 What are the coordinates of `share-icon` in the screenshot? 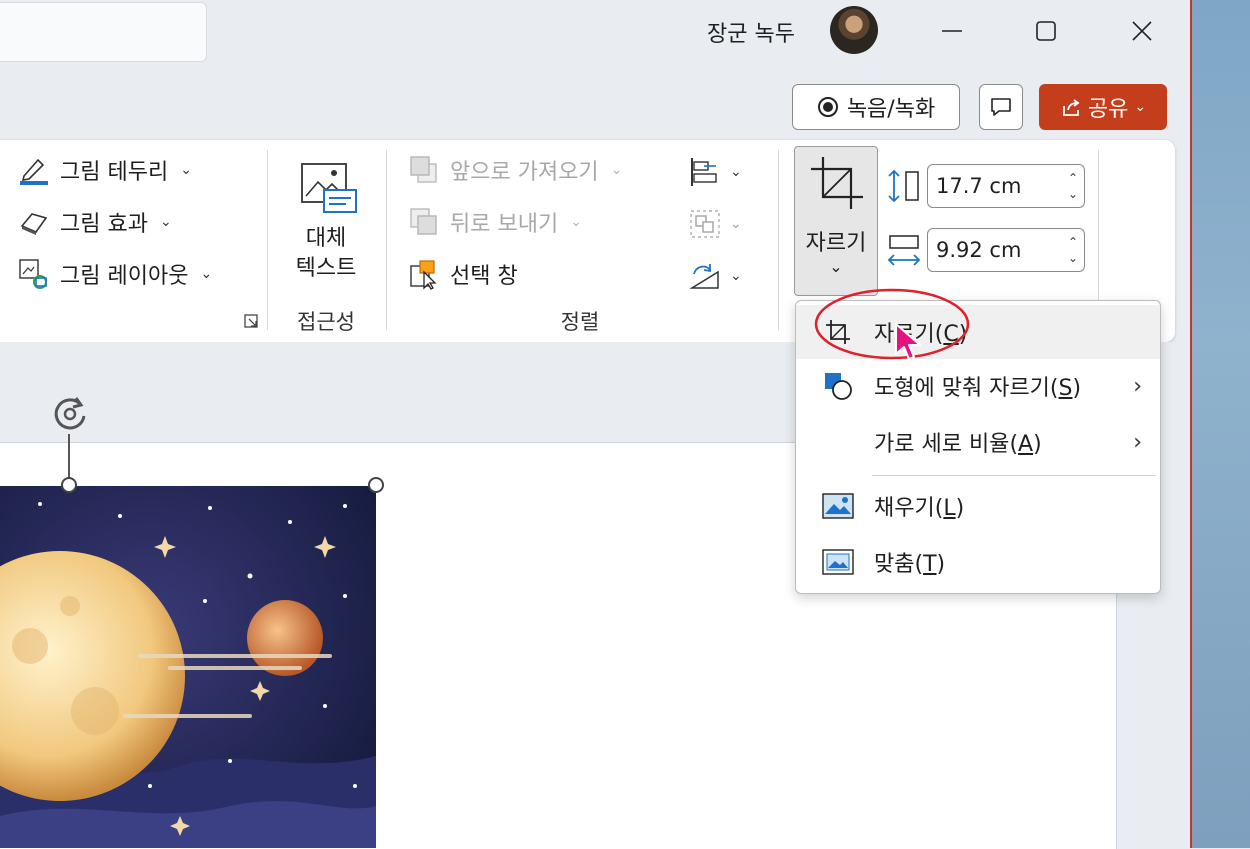 It's located at (1071, 107).